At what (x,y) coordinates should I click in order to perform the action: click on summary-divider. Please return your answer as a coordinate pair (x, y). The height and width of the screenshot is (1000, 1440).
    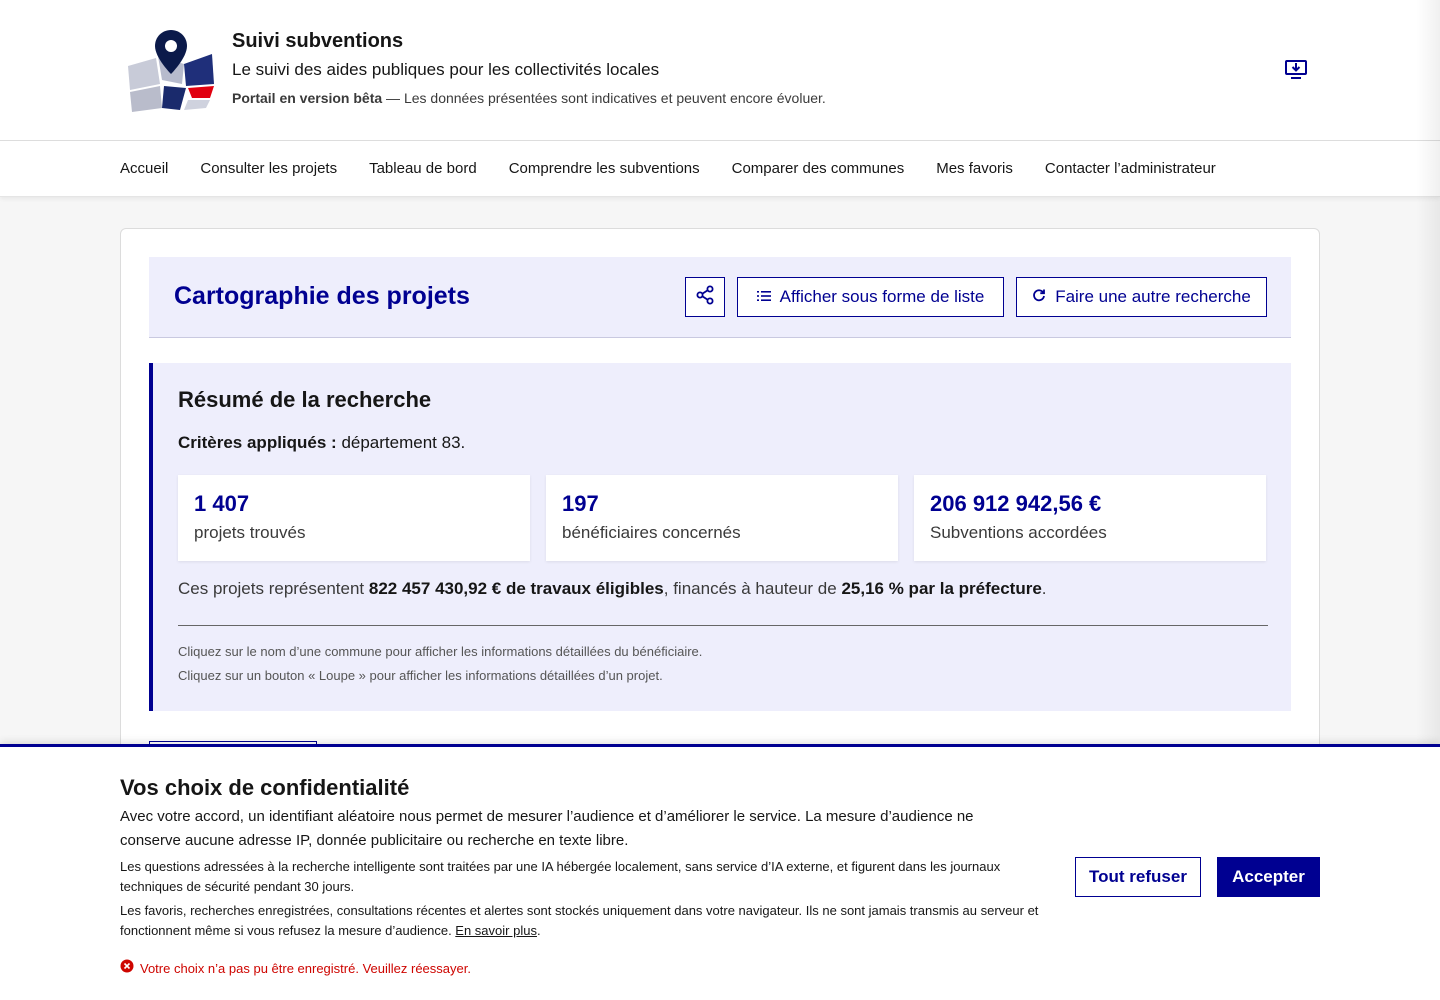
    Looking at the image, I should click on (723, 625).